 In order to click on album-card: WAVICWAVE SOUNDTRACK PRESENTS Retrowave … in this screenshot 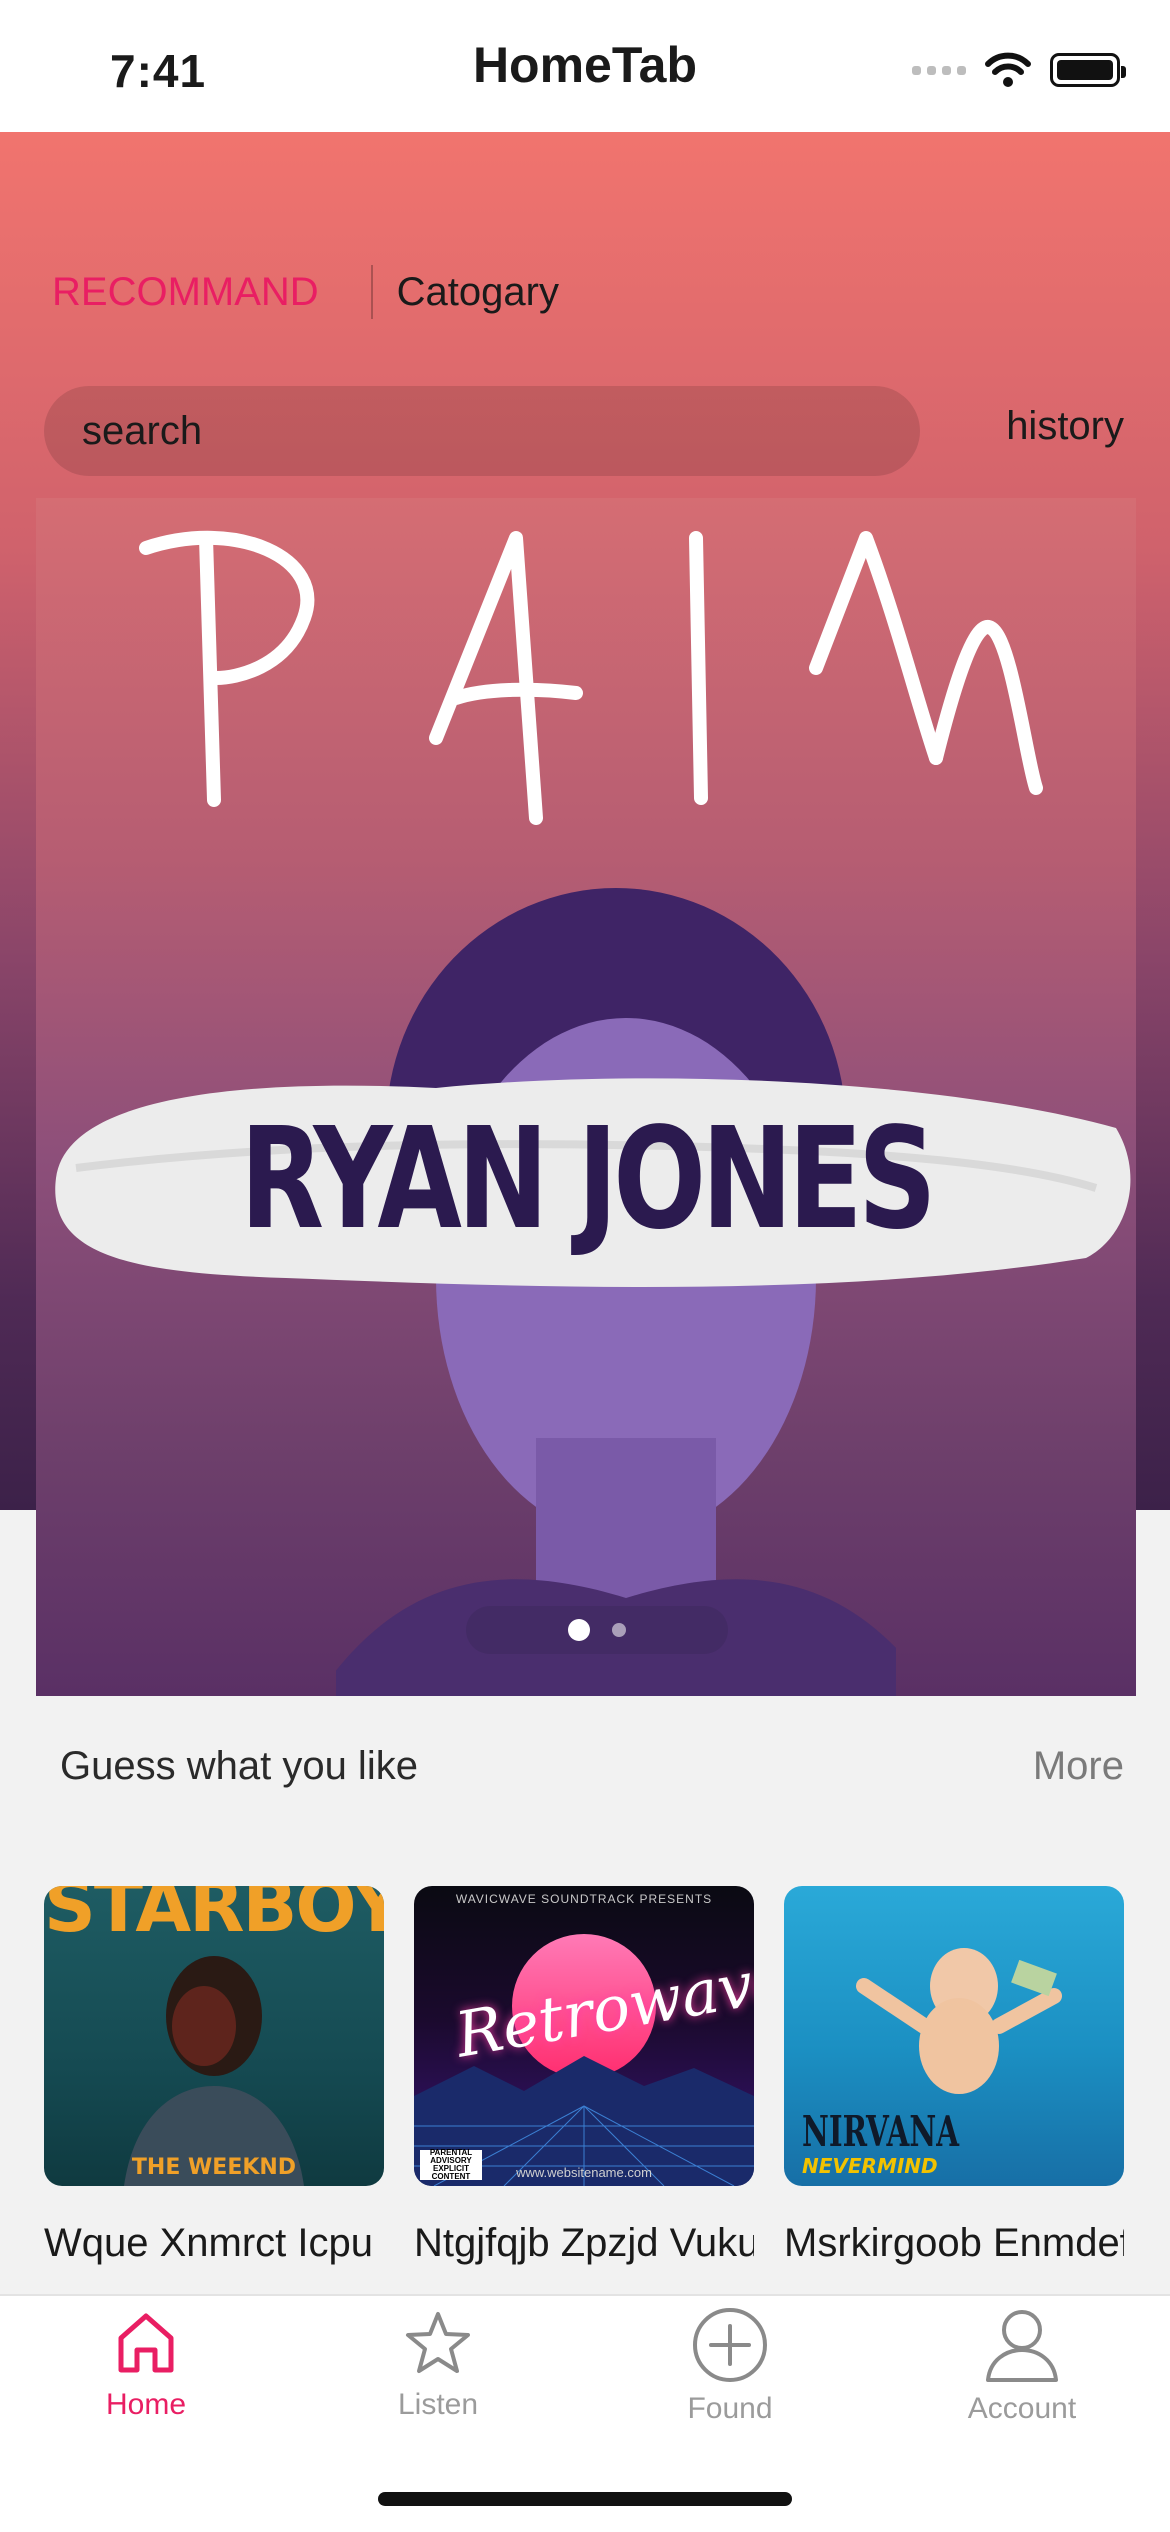, I will do `click(584, 2077)`.